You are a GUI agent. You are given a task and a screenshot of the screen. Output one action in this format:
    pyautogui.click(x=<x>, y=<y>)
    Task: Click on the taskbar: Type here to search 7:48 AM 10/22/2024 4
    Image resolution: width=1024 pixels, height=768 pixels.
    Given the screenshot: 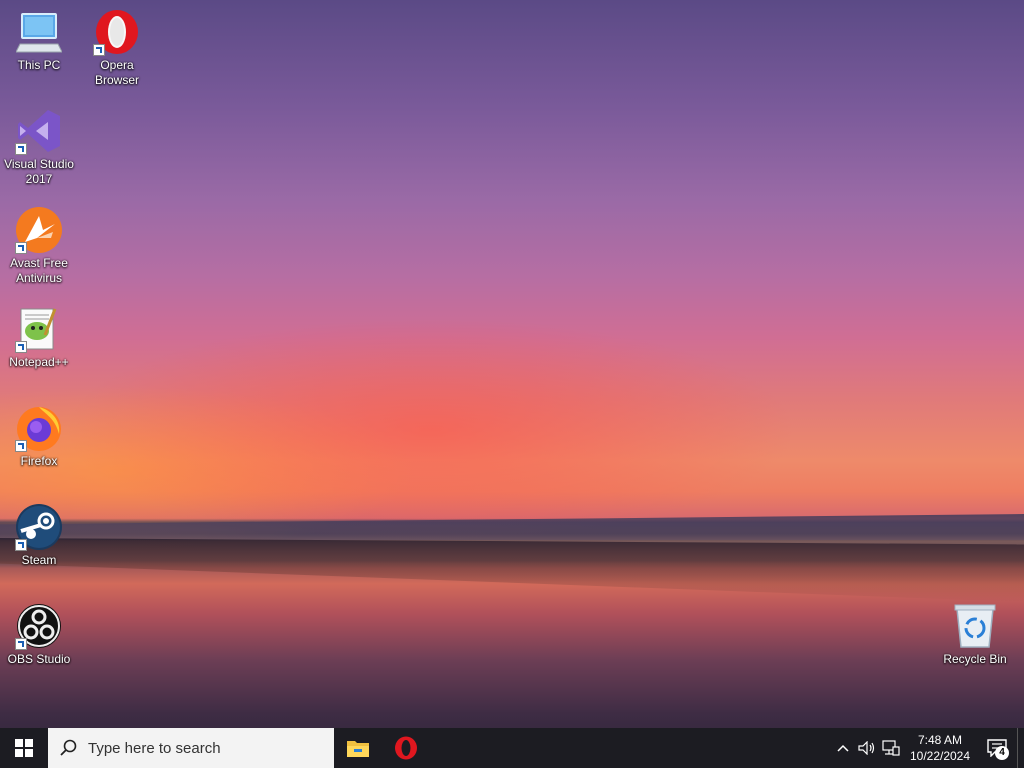 What is the action you would take?
    pyautogui.click(x=512, y=748)
    